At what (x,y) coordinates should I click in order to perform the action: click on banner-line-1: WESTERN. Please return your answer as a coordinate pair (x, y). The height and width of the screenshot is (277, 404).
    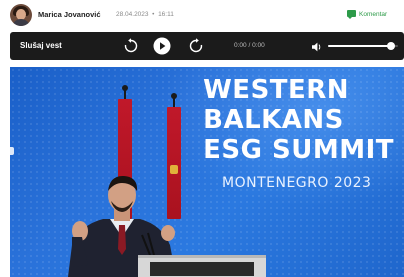
    Looking at the image, I should click on (276, 90).